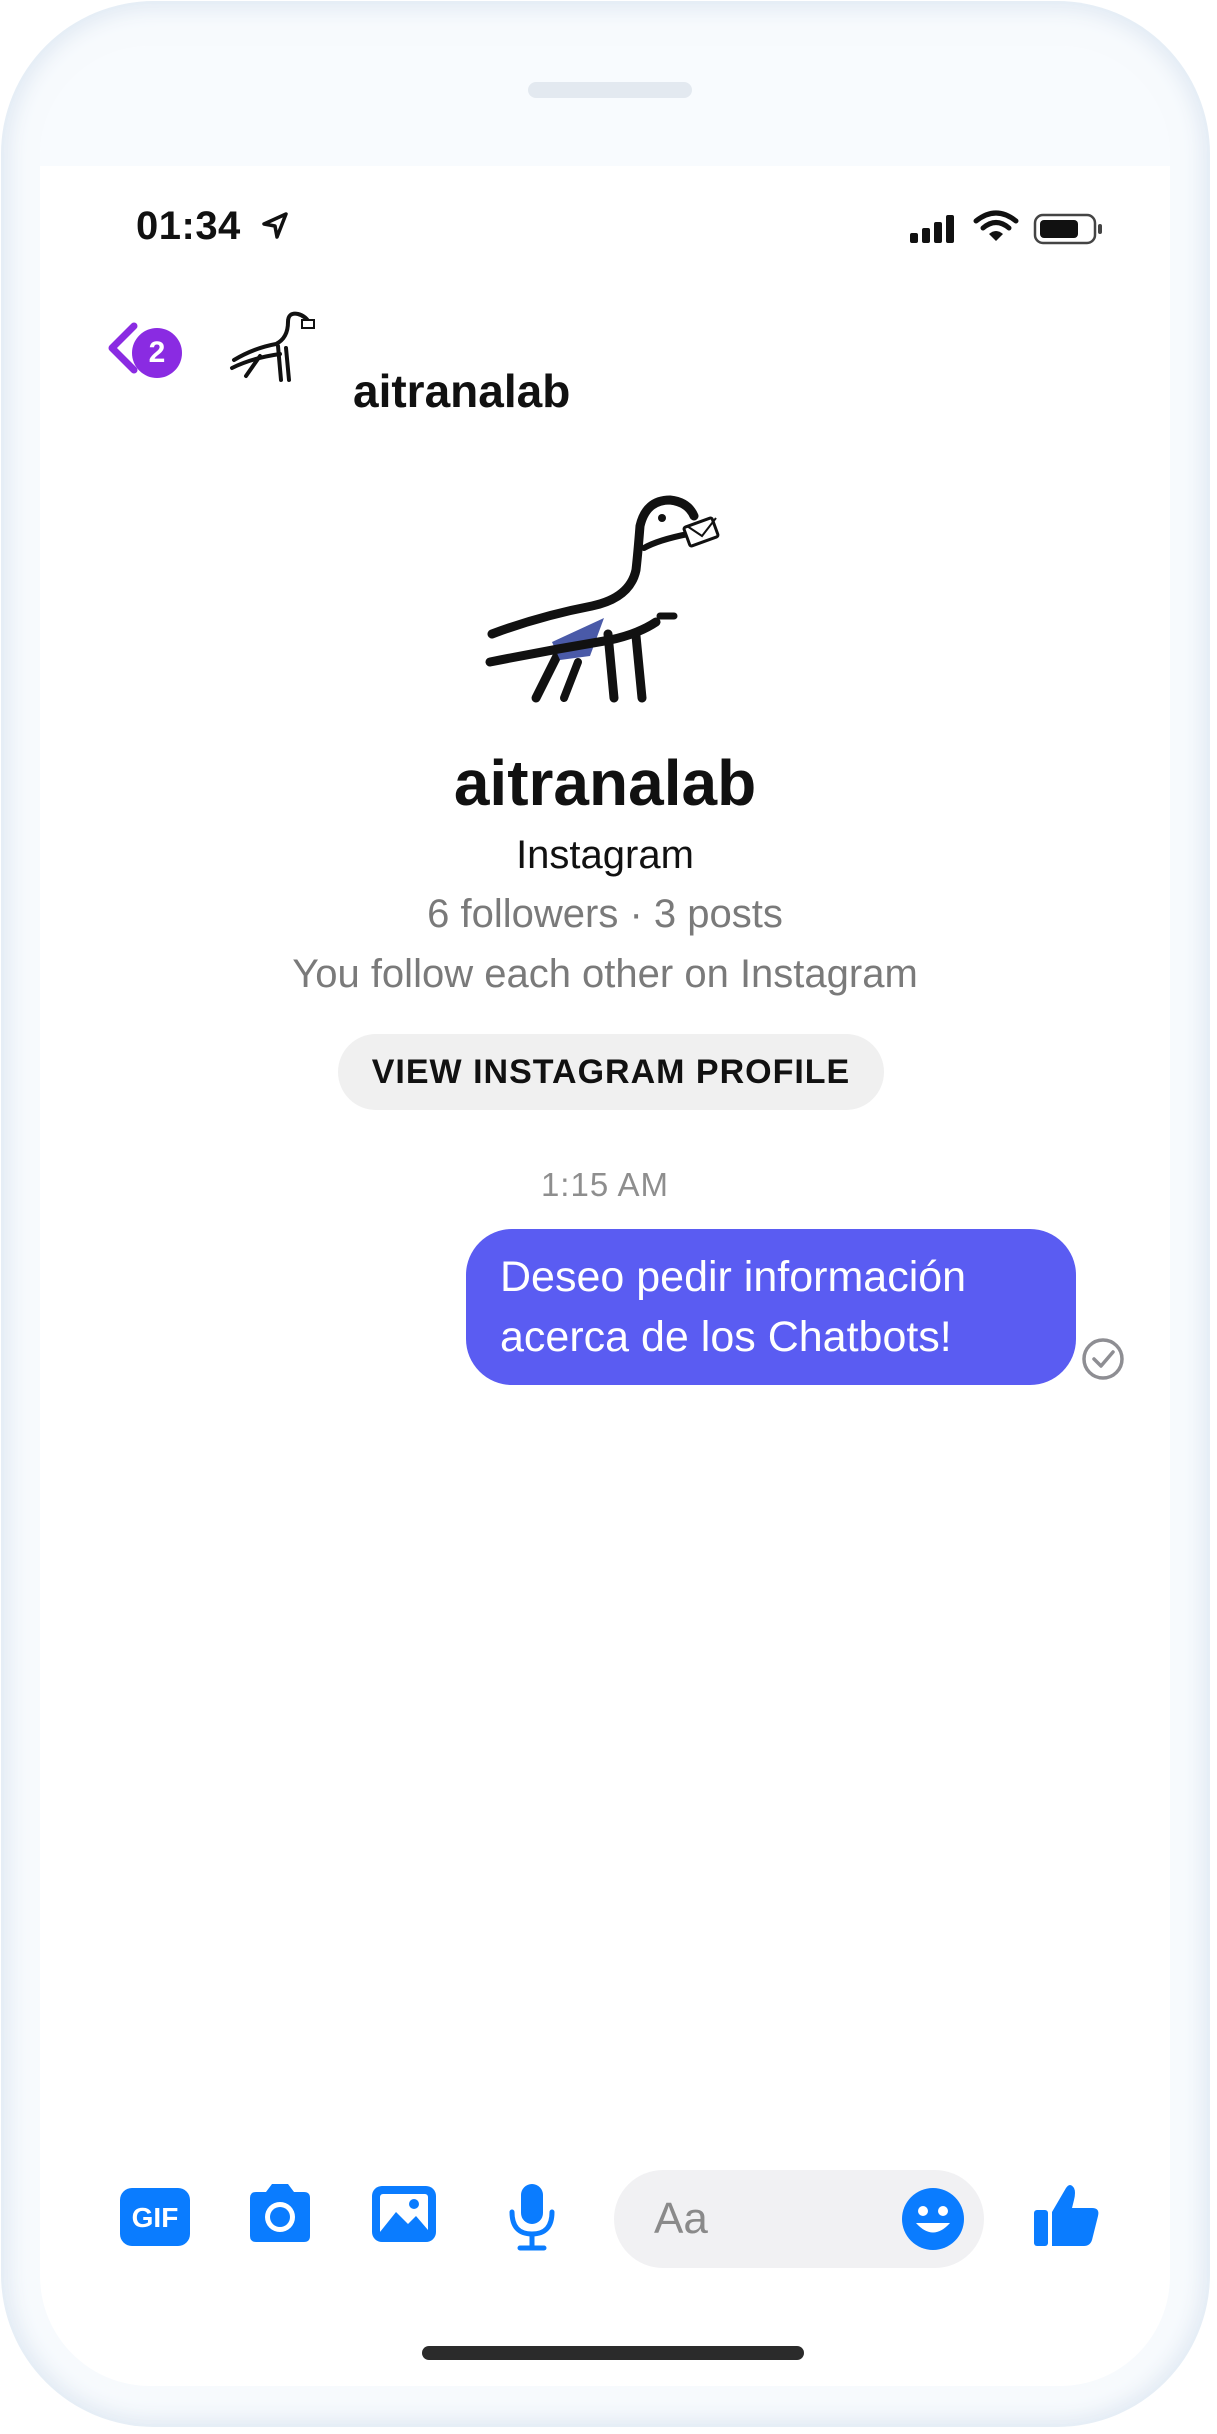 The image size is (1217, 2434). Describe the element at coordinates (733, 1277) in the screenshot. I see `message-line: Deseo pedir información` at that location.